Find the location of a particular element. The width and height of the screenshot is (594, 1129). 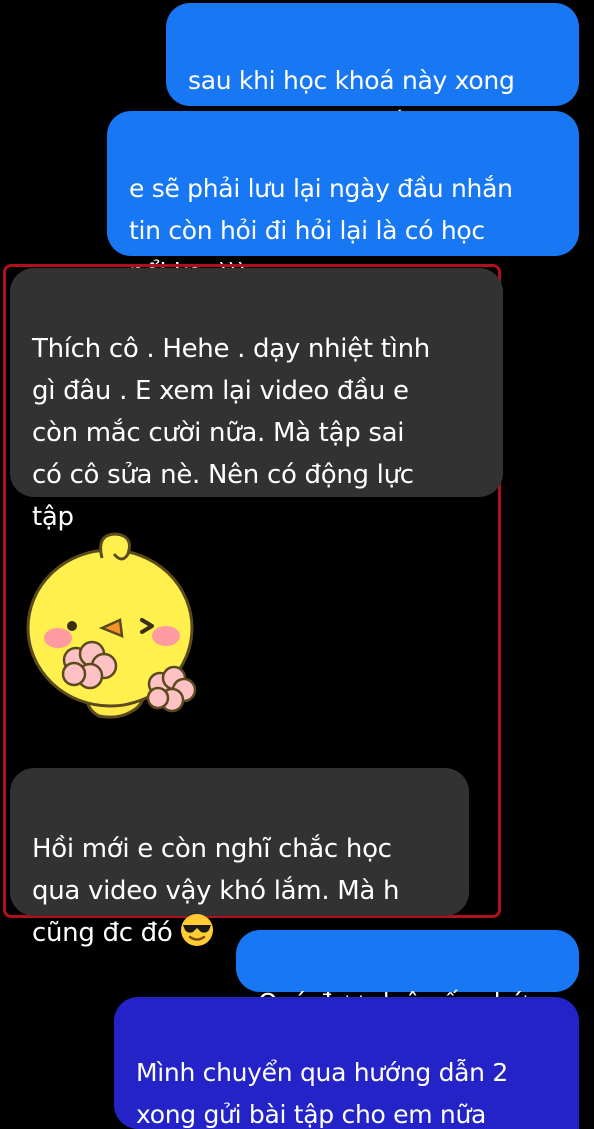

chick-sticker-icon is located at coordinates (111, 625).